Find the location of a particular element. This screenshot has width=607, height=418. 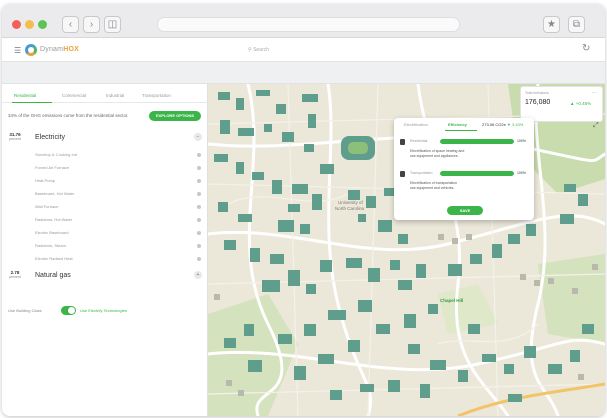

collapse-icon: − is located at coordinates (198, 137).